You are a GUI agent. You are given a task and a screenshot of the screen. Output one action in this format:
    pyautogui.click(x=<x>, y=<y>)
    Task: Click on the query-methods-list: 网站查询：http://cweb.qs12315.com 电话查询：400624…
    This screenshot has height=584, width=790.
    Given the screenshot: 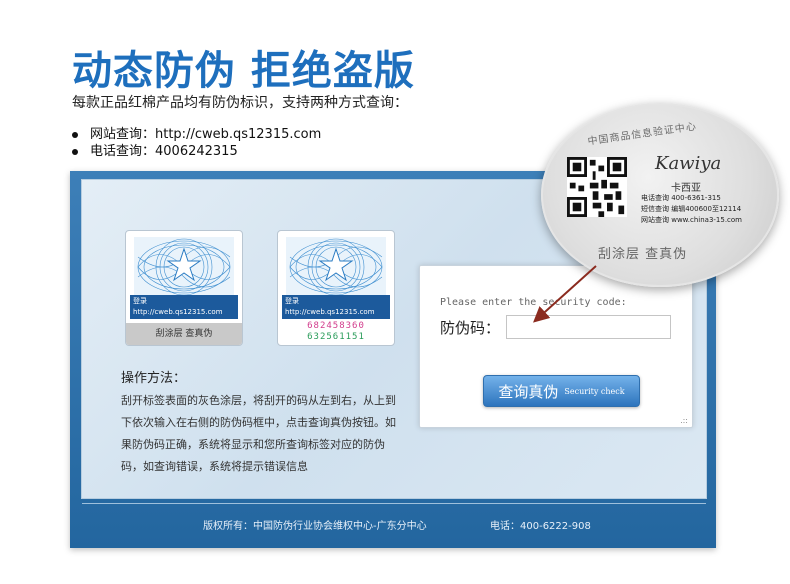 What is the action you would take?
    pyautogui.click(x=196, y=143)
    